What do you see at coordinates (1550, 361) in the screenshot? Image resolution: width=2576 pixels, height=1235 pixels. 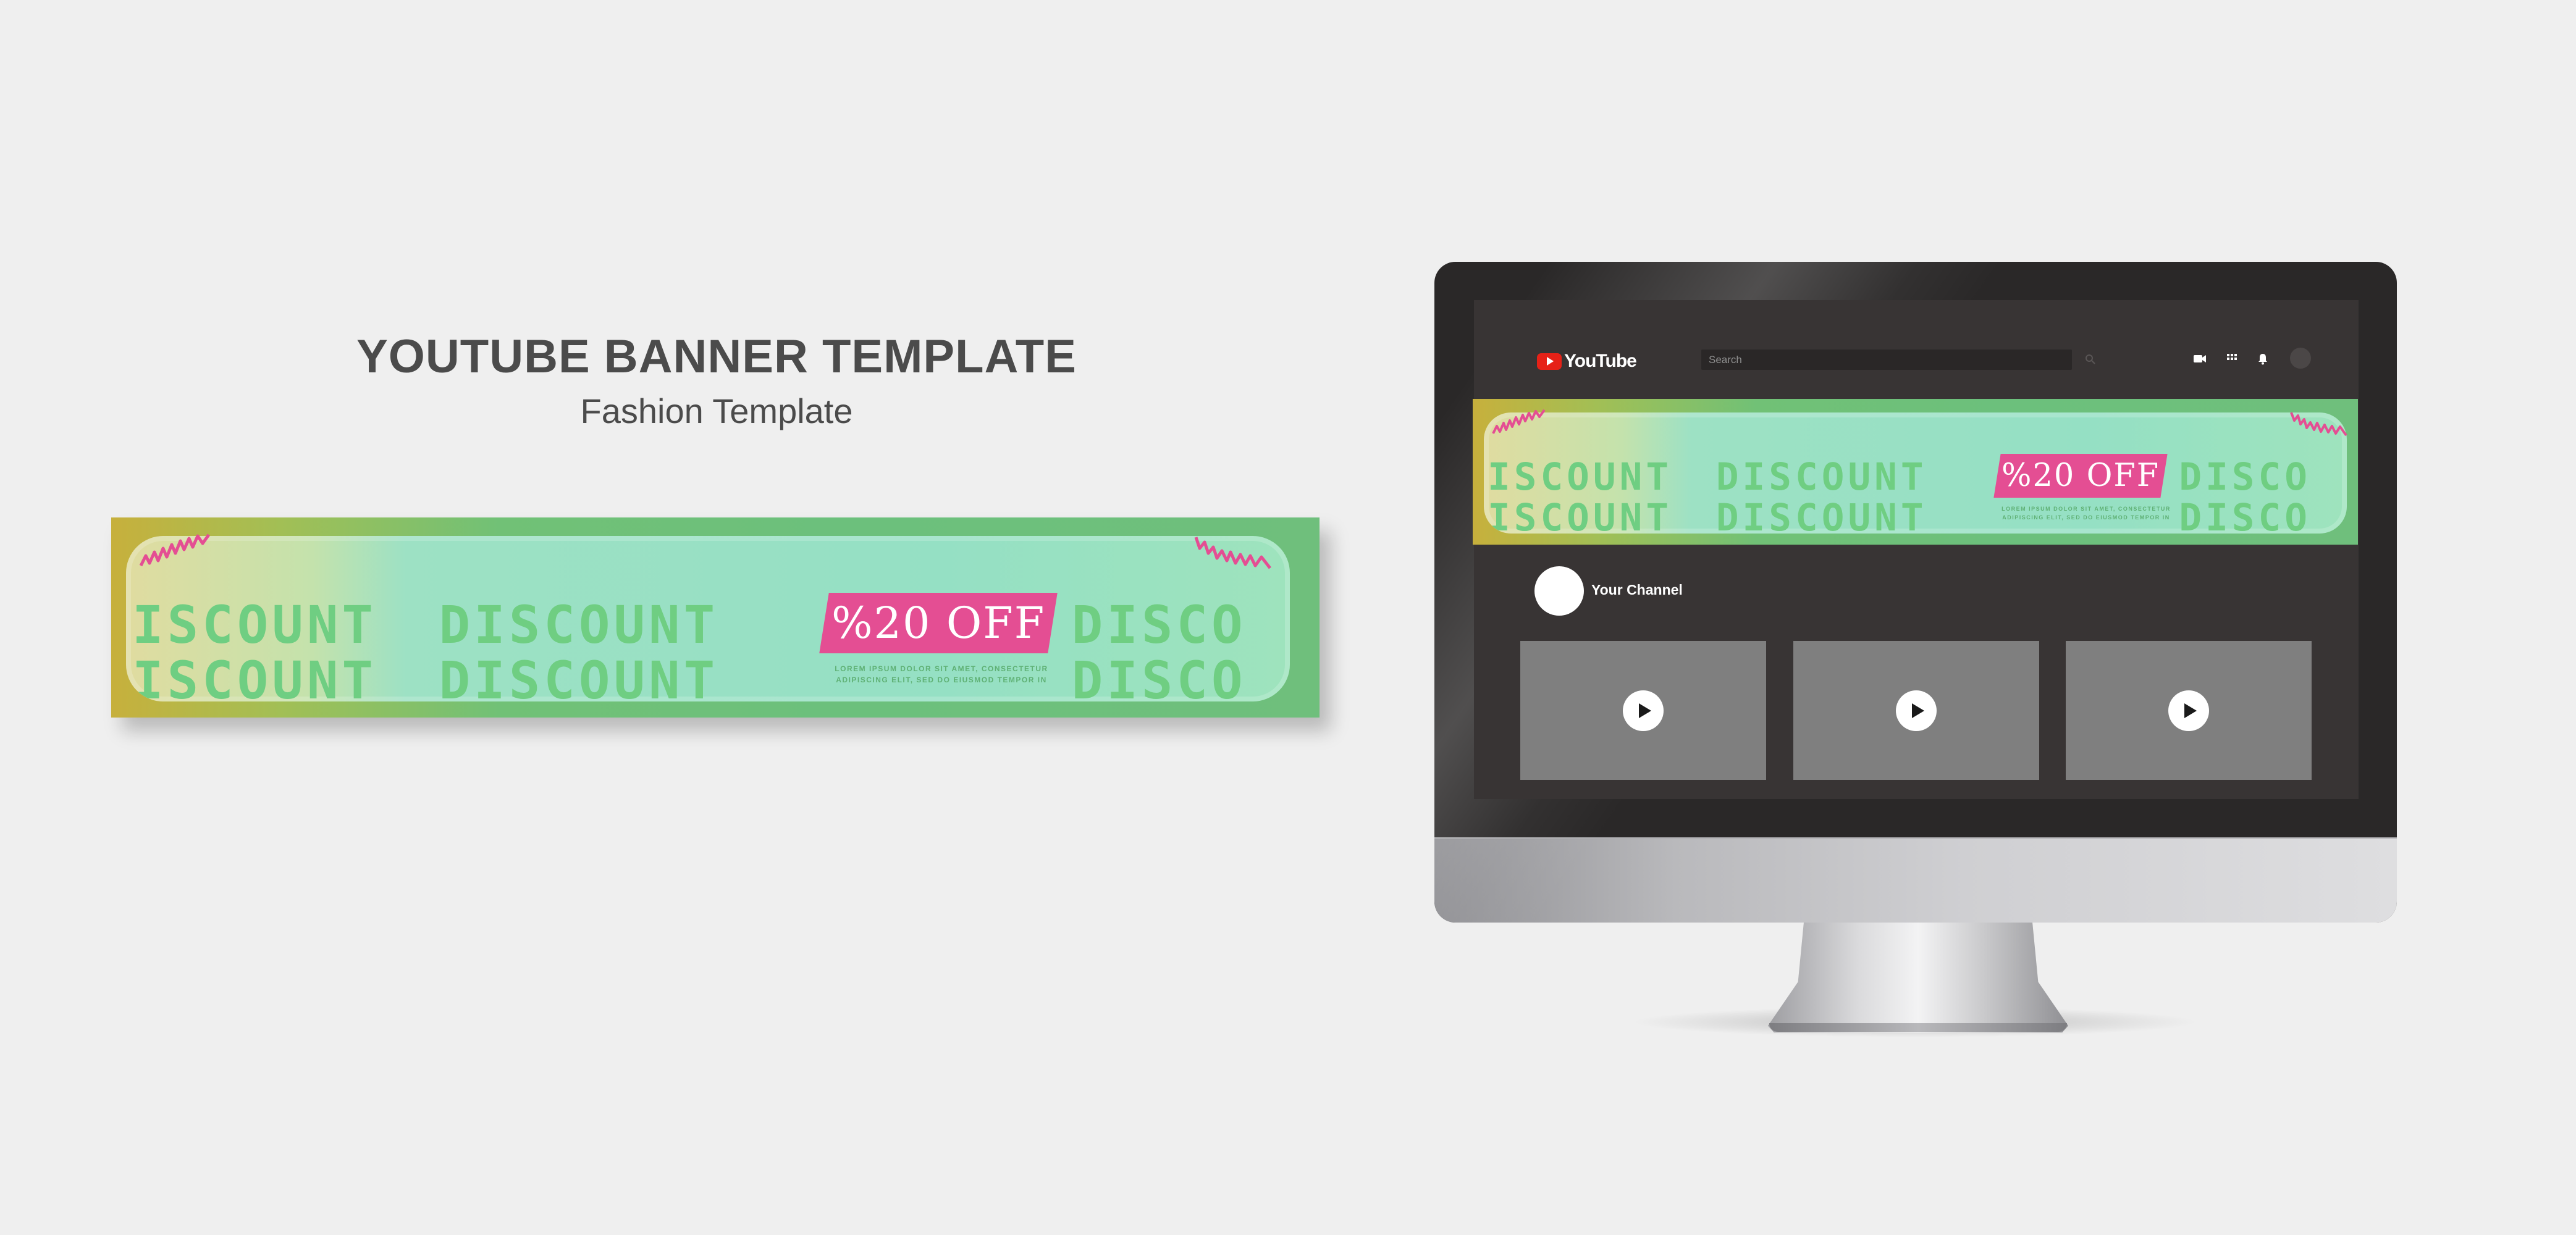 I see `youtube-play-logo-icon` at bounding box center [1550, 361].